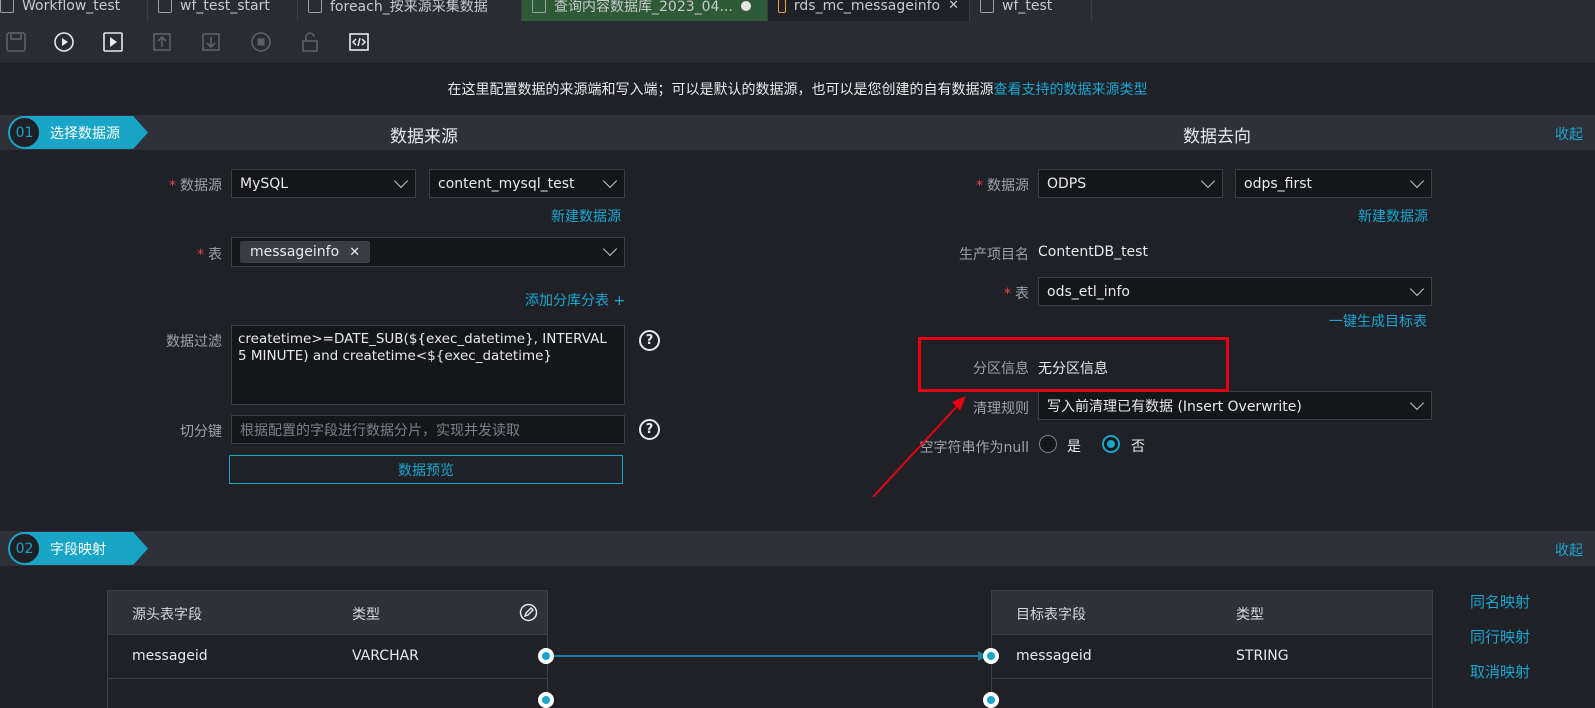  What do you see at coordinates (1393, 216) in the screenshot?
I see `target-new-datasource-link: 新建数据源` at bounding box center [1393, 216].